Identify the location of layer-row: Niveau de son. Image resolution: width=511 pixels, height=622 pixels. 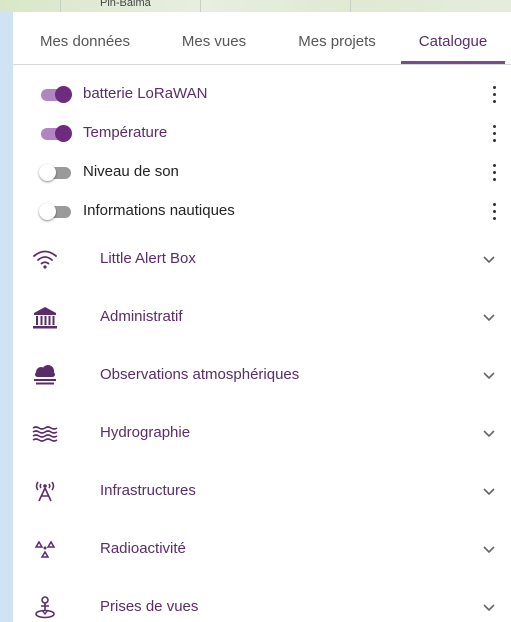
(262, 172).